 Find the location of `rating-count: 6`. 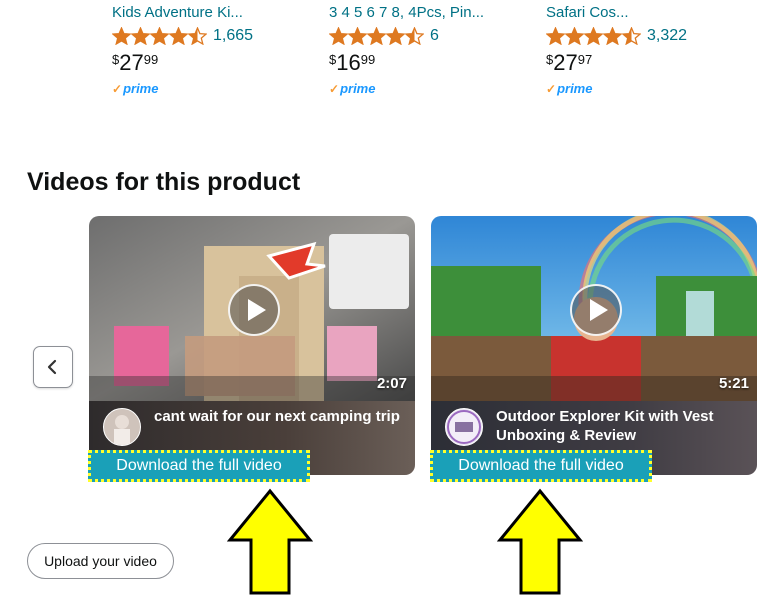

rating-count: 6 is located at coordinates (434, 36).